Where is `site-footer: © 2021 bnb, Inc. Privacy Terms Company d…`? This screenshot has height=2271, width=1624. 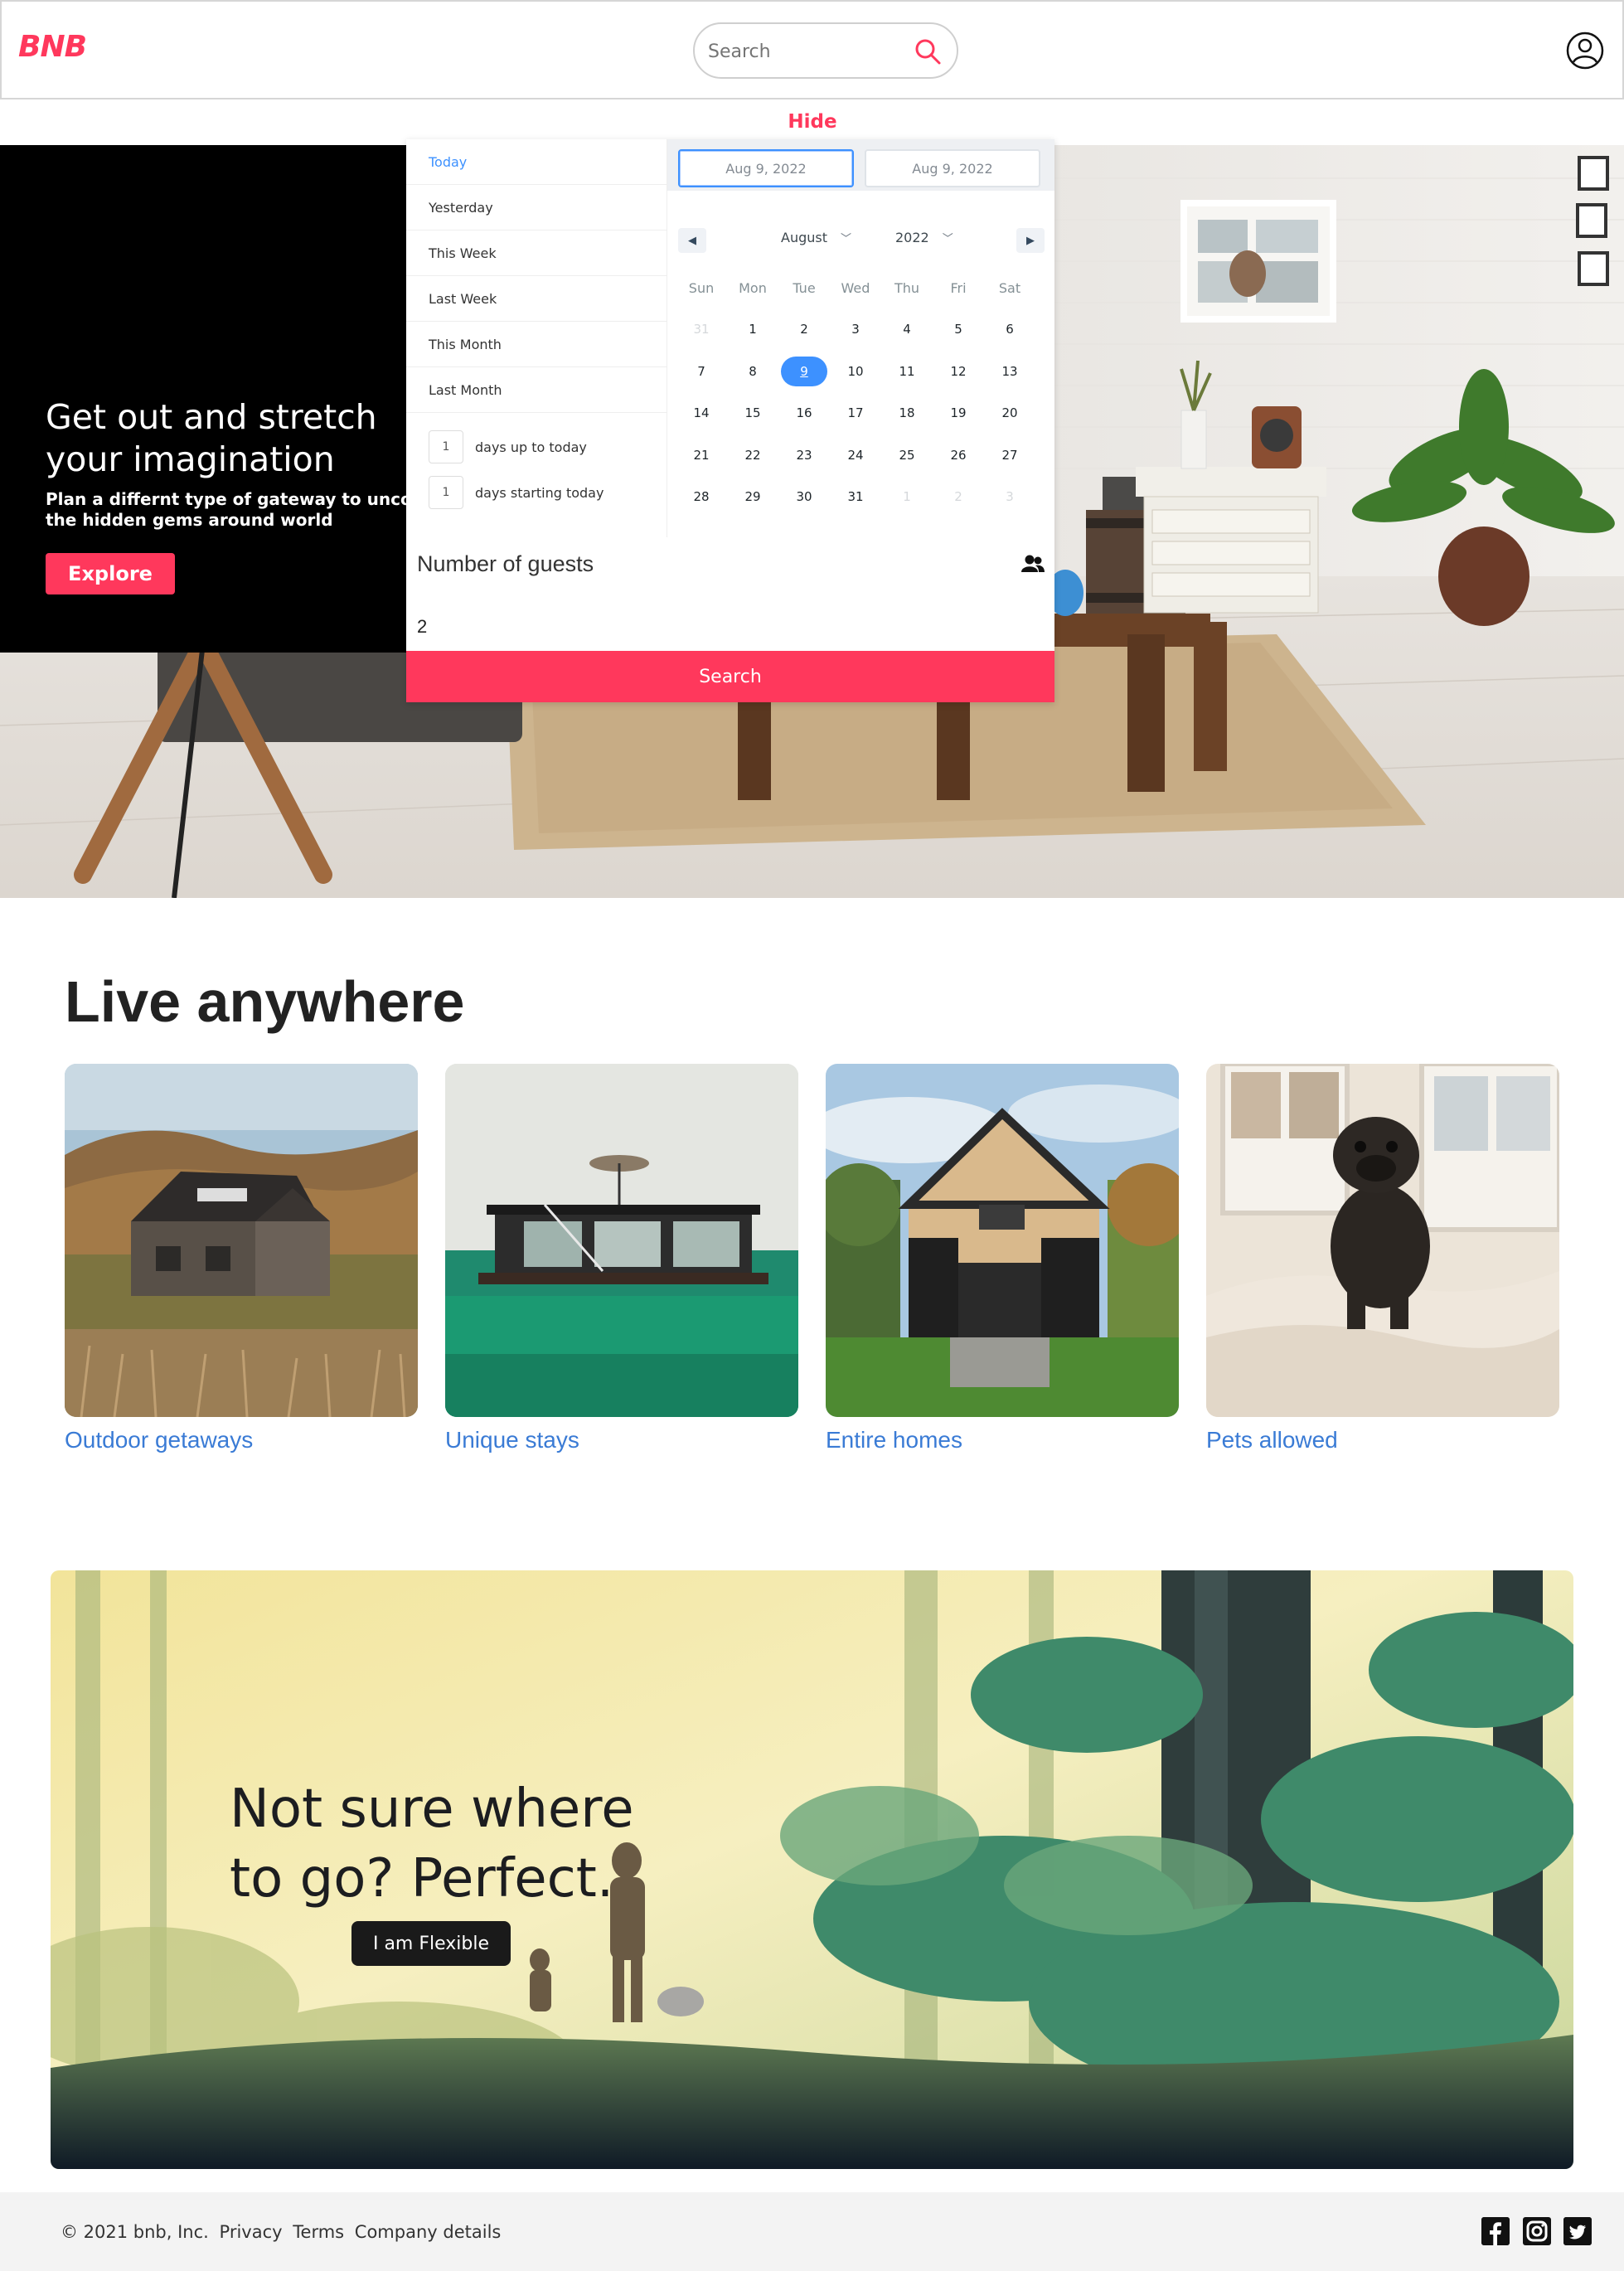 site-footer: © 2021 bnb, Inc. Privacy Terms Company d… is located at coordinates (812, 2232).